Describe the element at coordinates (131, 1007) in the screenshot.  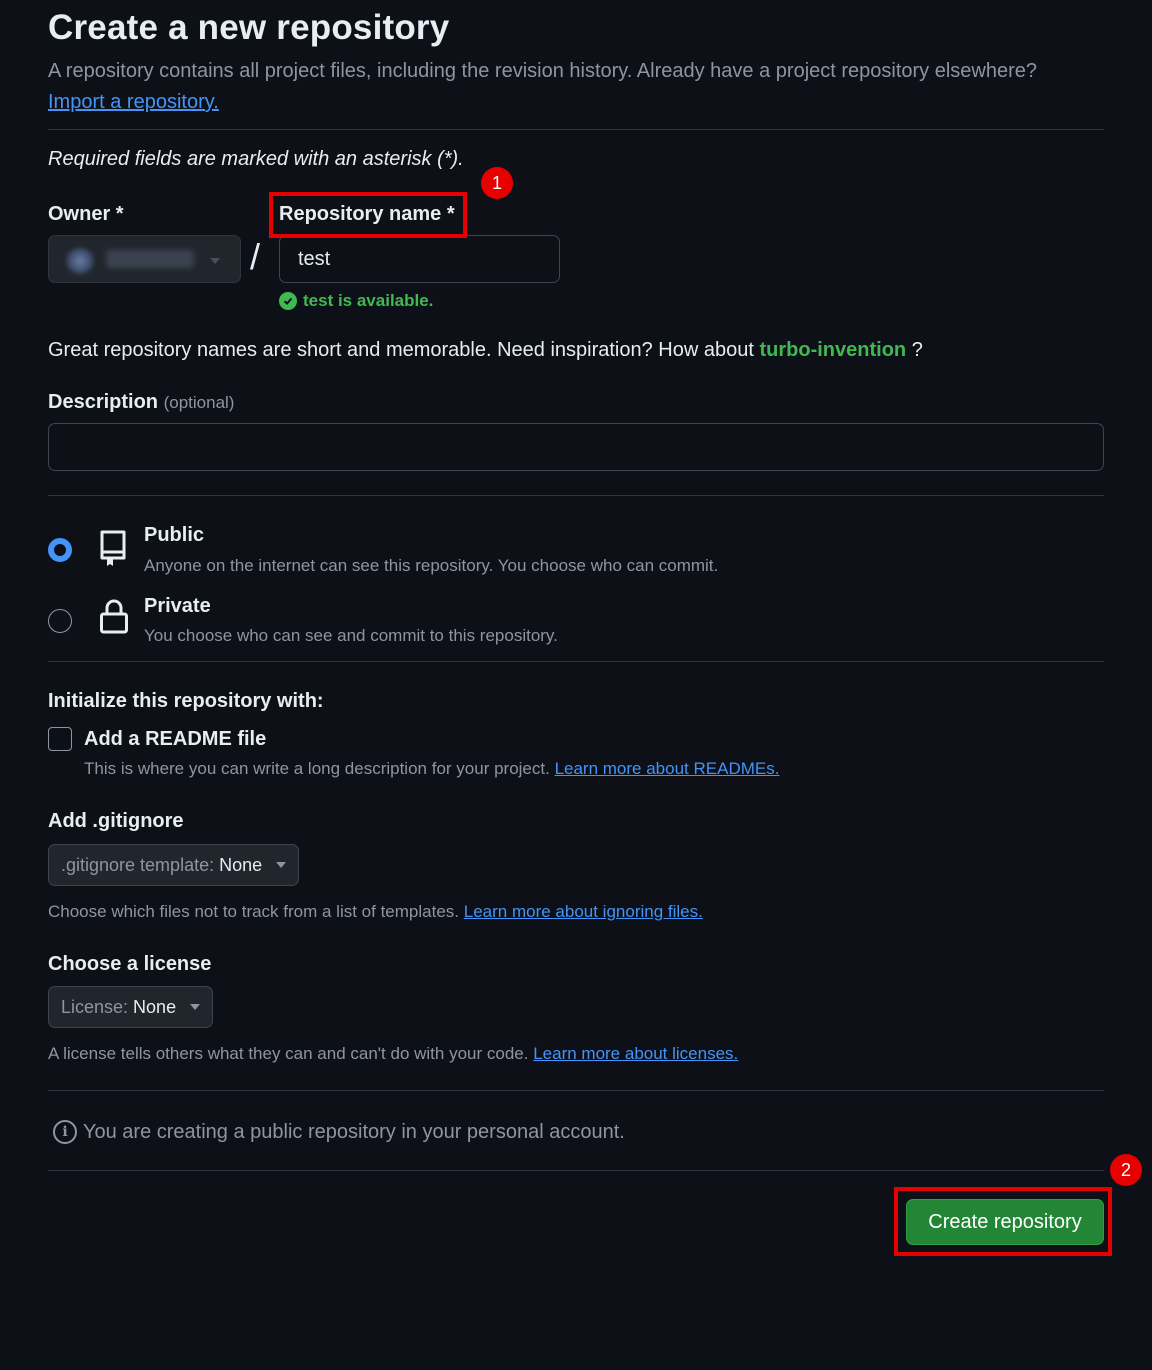
I see `license-select: License: None` at that location.